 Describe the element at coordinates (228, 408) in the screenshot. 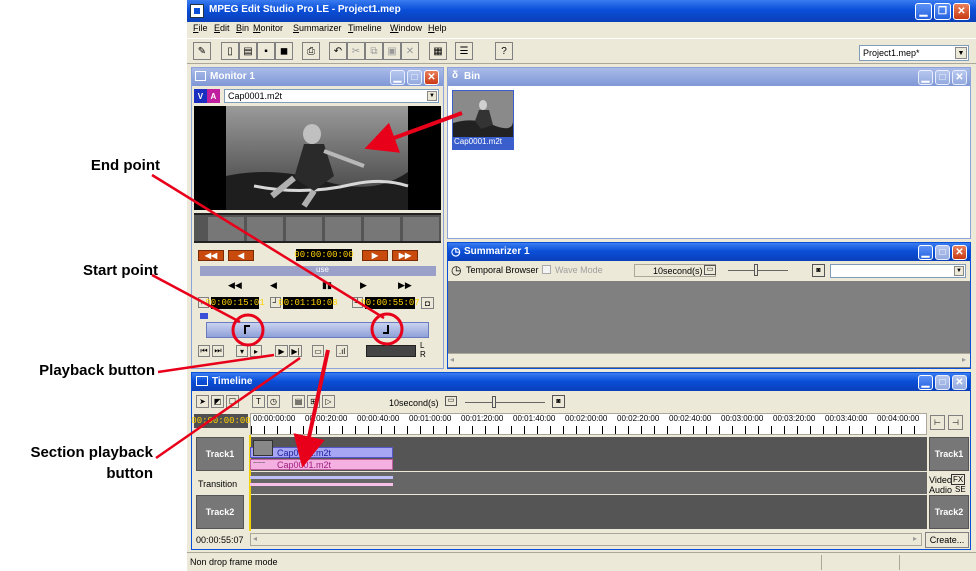

I see `section-playback-line` at that location.